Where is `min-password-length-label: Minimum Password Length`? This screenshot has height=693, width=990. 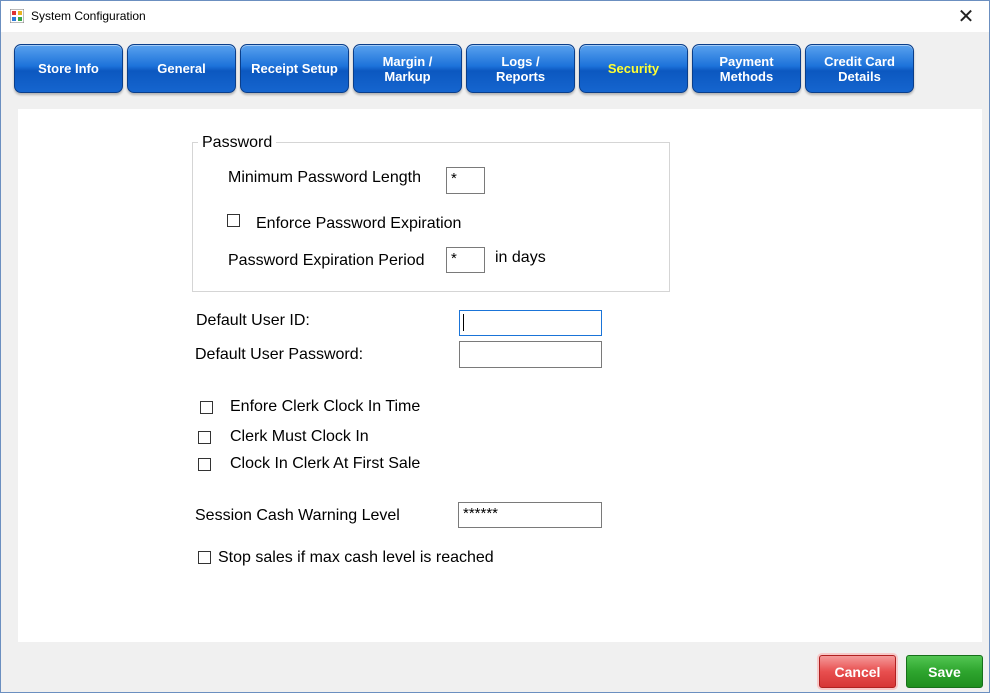 min-password-length-label: Minimum Password Length is located at coordinates (324, 177).